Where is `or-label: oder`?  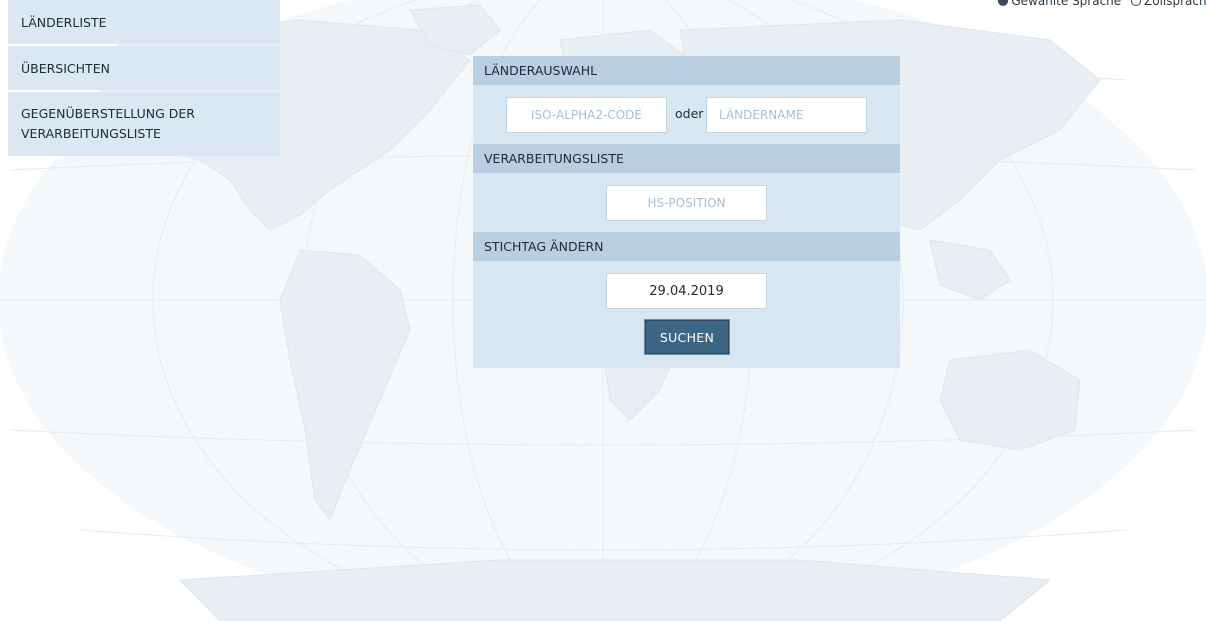 or-label: oder is located at coordinates (689, 113).